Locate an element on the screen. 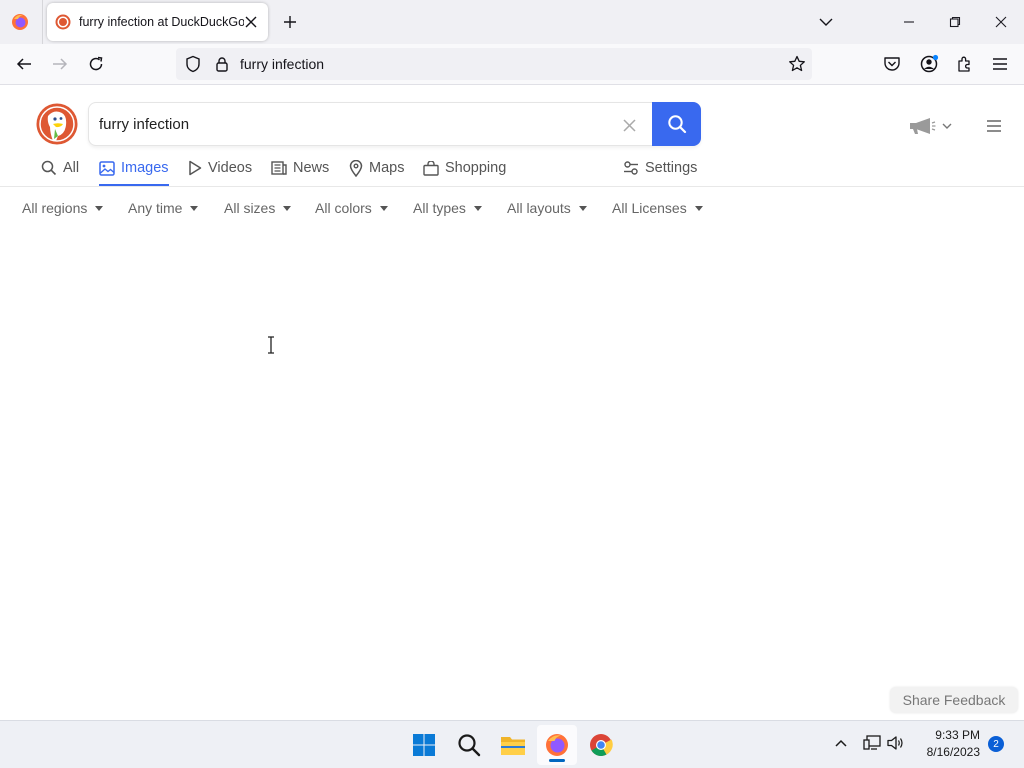 The width and height of the screenshot is (1024, 768). restore-button is located at coordinates (955, 22).